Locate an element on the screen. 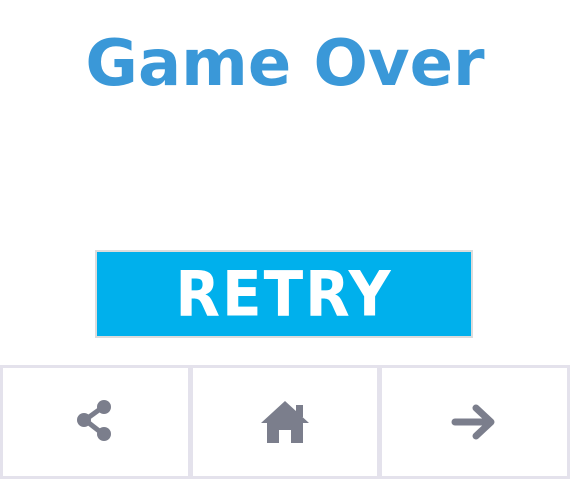 The image size is (570, 480). retry-label: RETRY is located at coordinates (284, 294).